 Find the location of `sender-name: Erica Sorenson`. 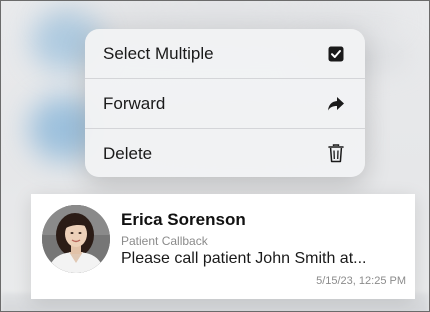

sender-name: Erica Sorenson is located at coordinates (183, 219).